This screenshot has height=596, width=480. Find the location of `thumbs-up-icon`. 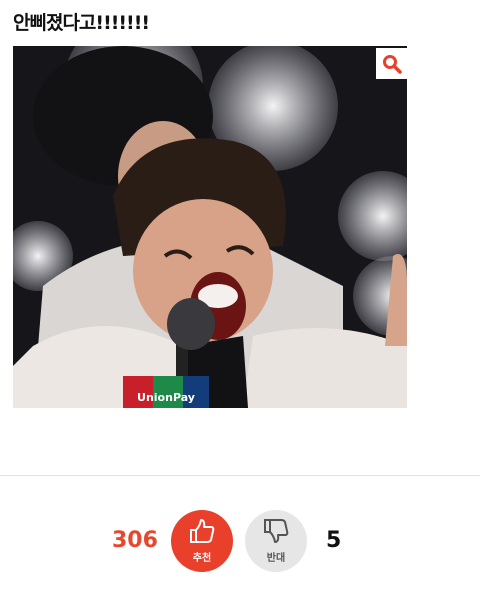

thumbs-up-icon is located at coordinates (202, 533).